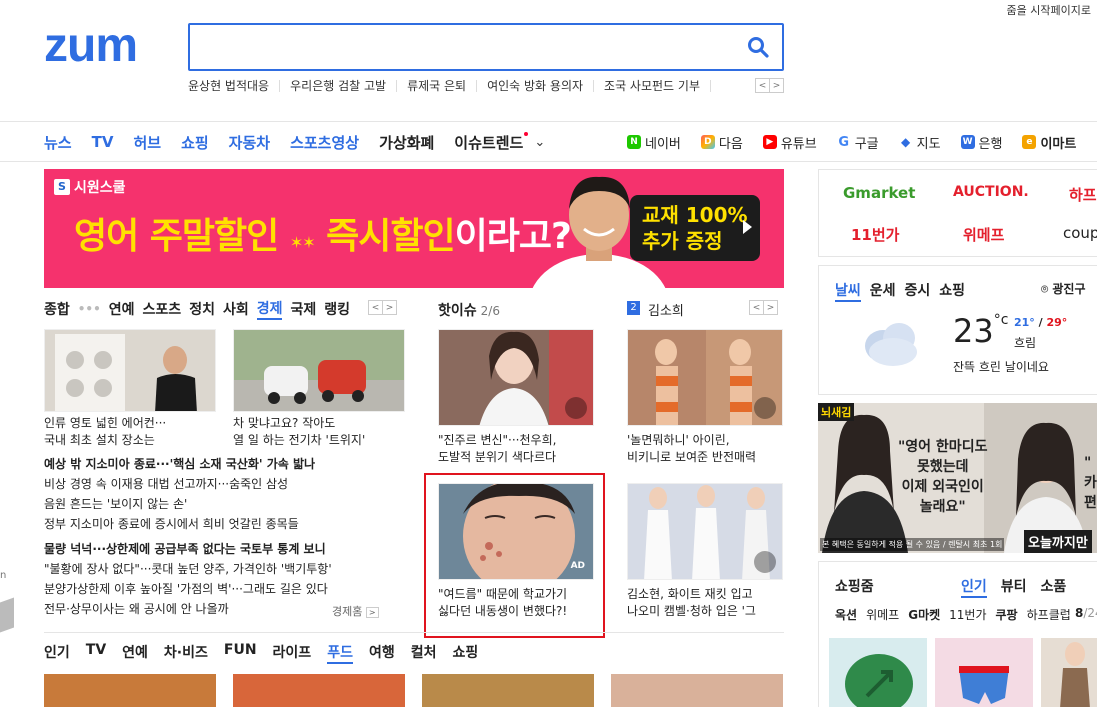 The height and width of the screenshot is (707, 1097). What do you see at coordinates (652, 86) in the screenshot?
I see `trending-keyword: 조국 사모펀드 기부` at bounding box center [652, 86].